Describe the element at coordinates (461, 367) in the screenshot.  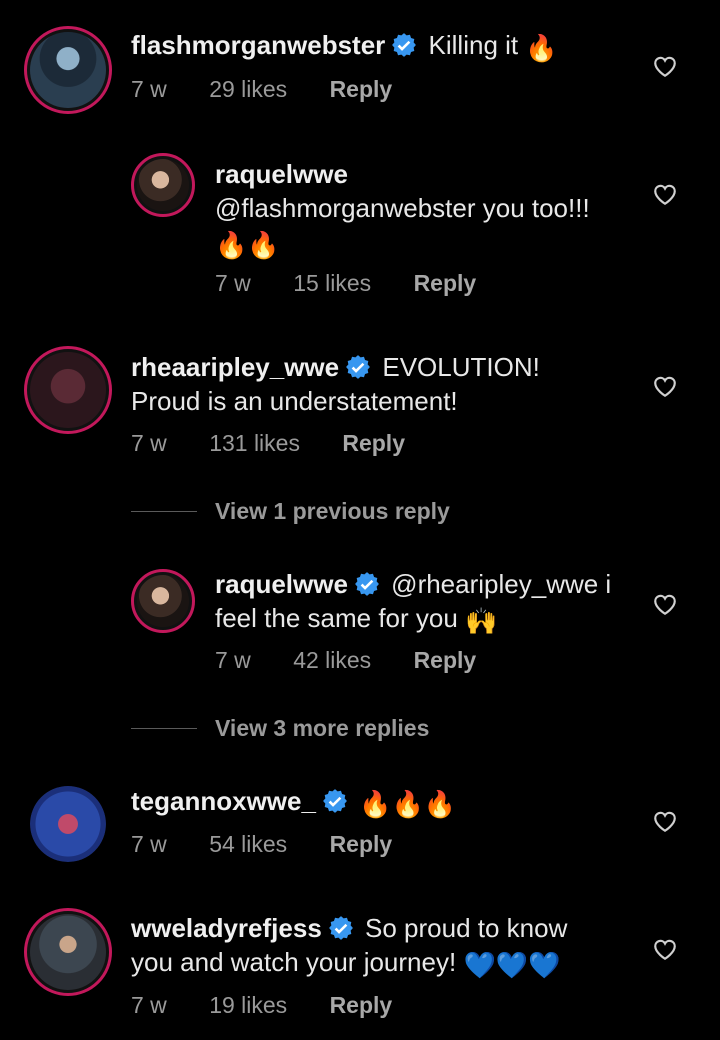
I see `comment-text-line1: EVOLUTION!` at that location.